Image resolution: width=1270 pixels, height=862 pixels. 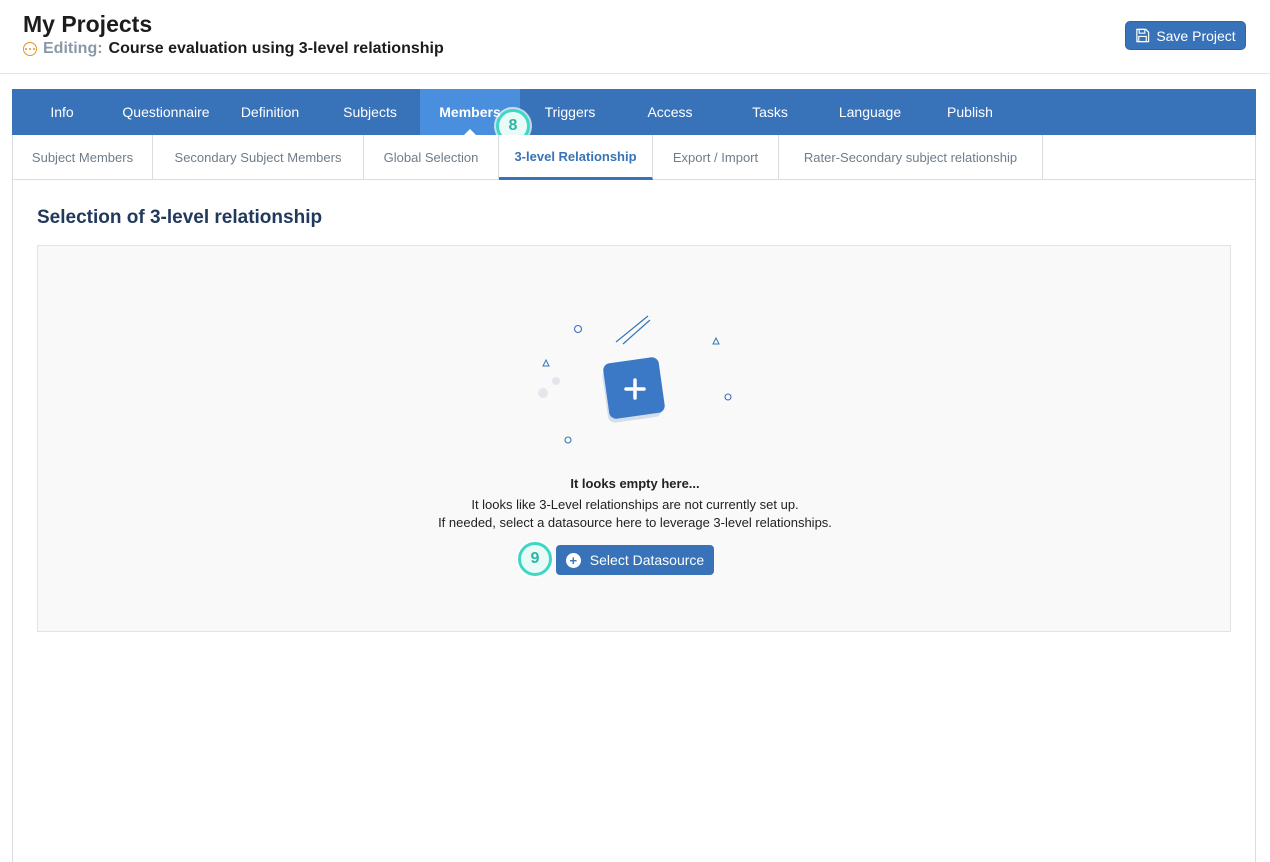 I want to click on tab-tasks: Tasks, so click(x=770, y=112).